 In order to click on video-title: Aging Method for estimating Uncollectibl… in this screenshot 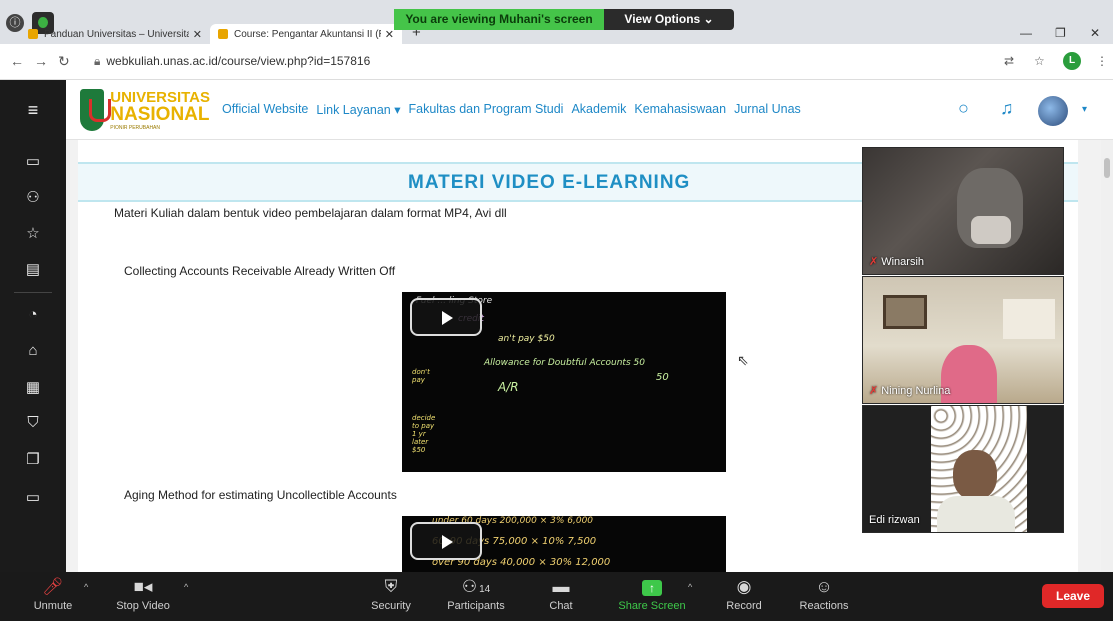, I will do `click(260, 495)`.